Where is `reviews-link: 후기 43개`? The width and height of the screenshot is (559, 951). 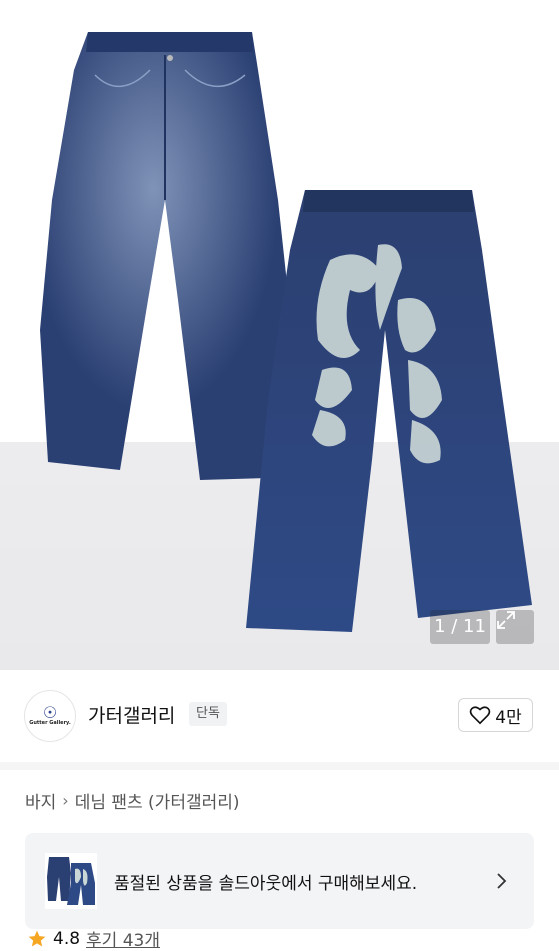
reviews-link: 후기 43개 is located at coordinates (123, 938).